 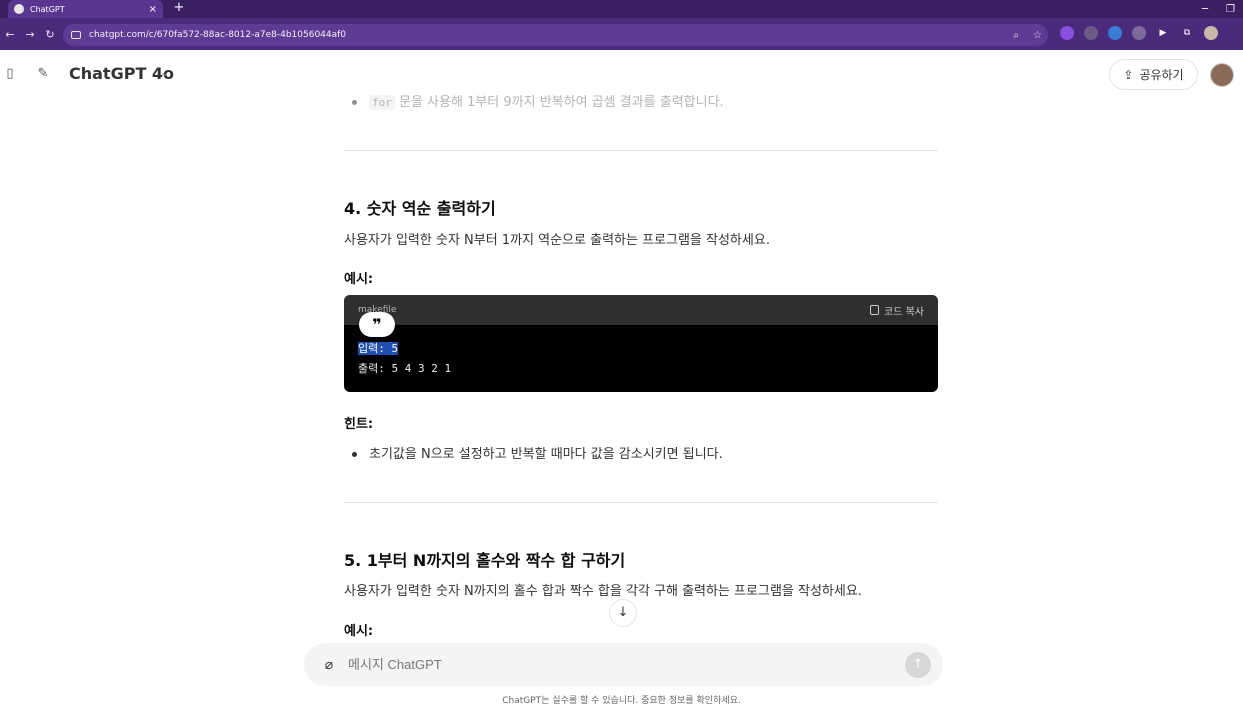 I want to click on paperclip-icon: ⌀, so click(x=329, y=665).